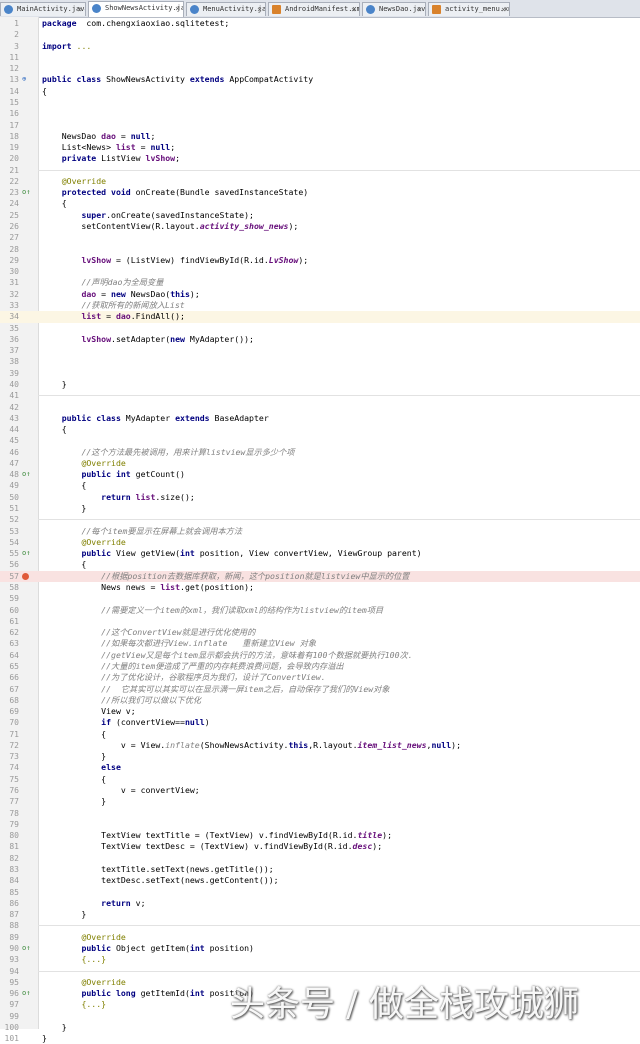 The height and width of the screenshot is (1044, 640). Describe the element at coordinates (320, 485) in the screenshot. I see `code-line: 49 {` at that location.